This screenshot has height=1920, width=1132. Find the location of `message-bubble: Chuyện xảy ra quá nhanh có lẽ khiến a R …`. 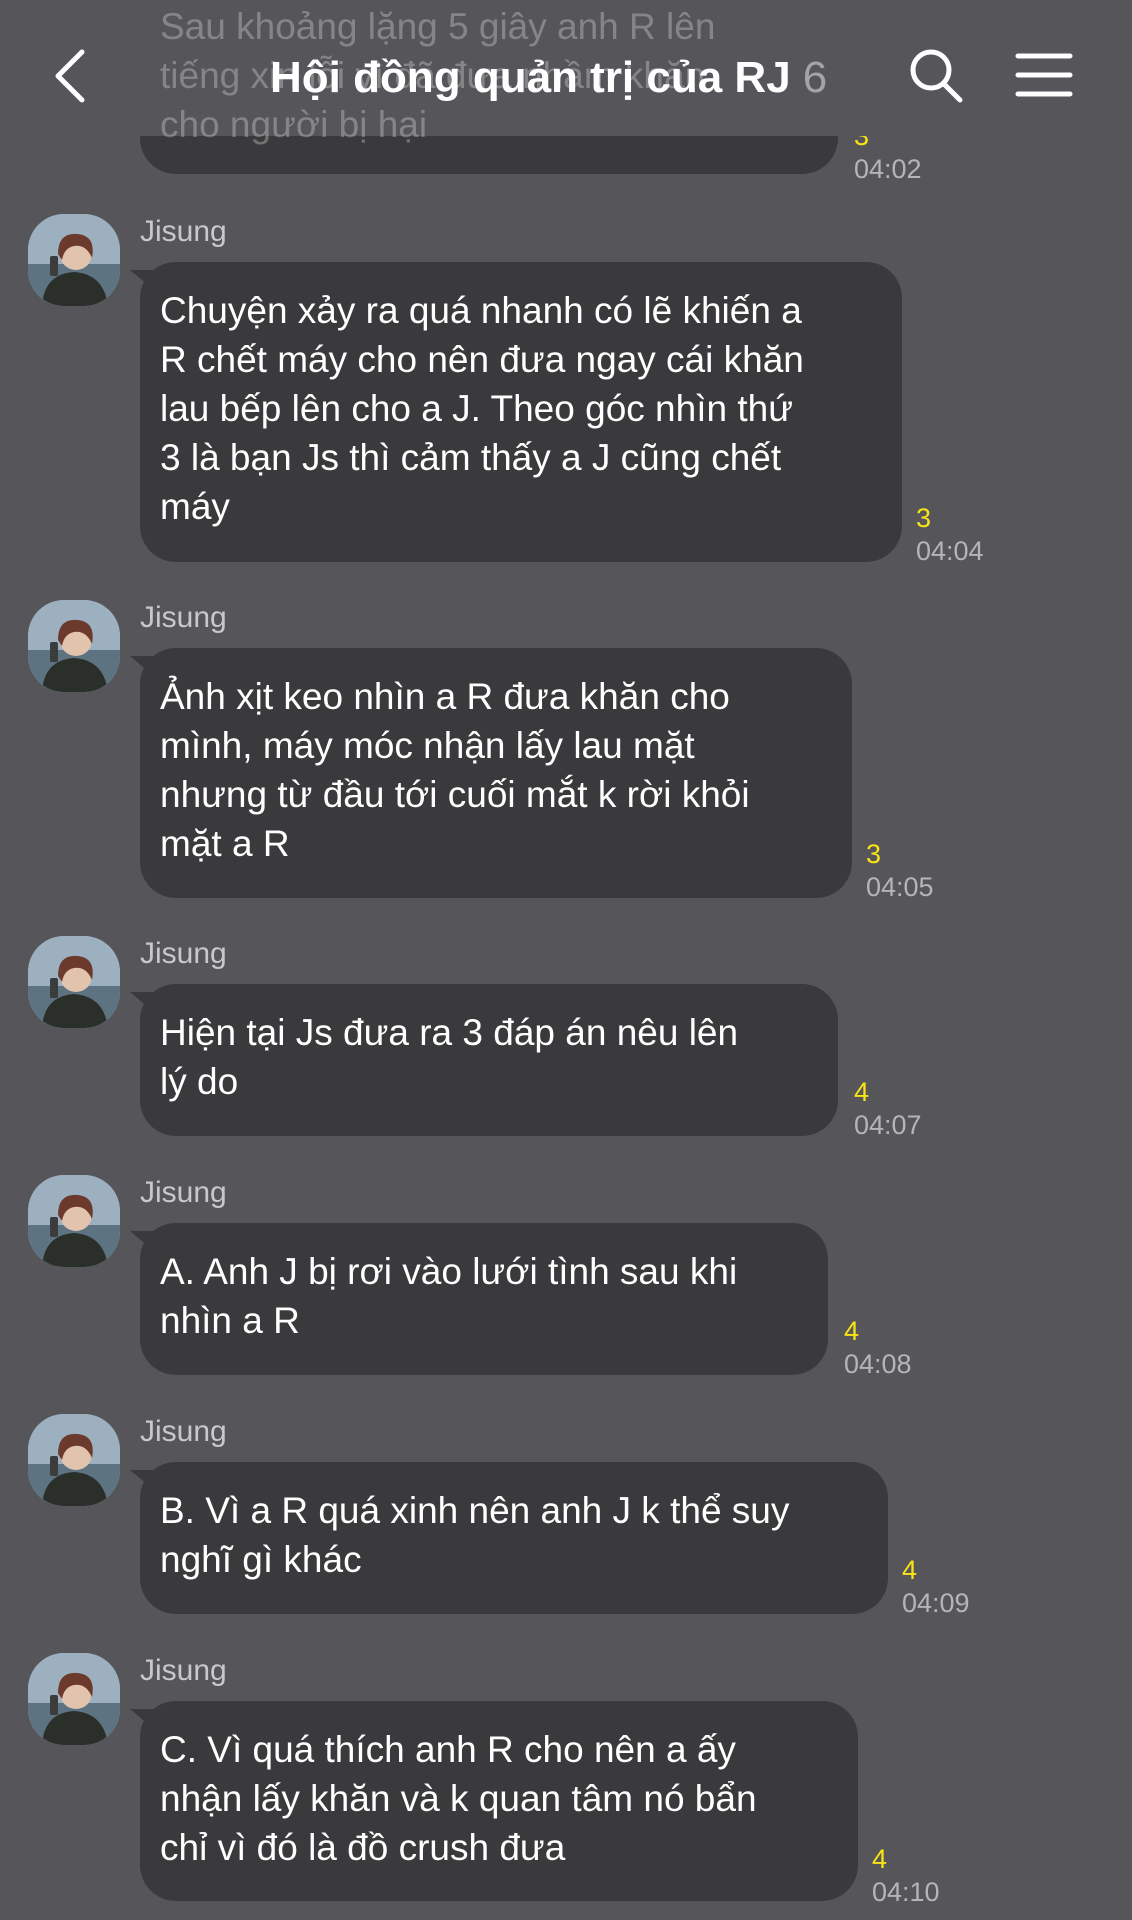

message-bubble: Chuyện xảy ra quá nhanh có lẽ khiến a R … is located at coordinates (516, 412).